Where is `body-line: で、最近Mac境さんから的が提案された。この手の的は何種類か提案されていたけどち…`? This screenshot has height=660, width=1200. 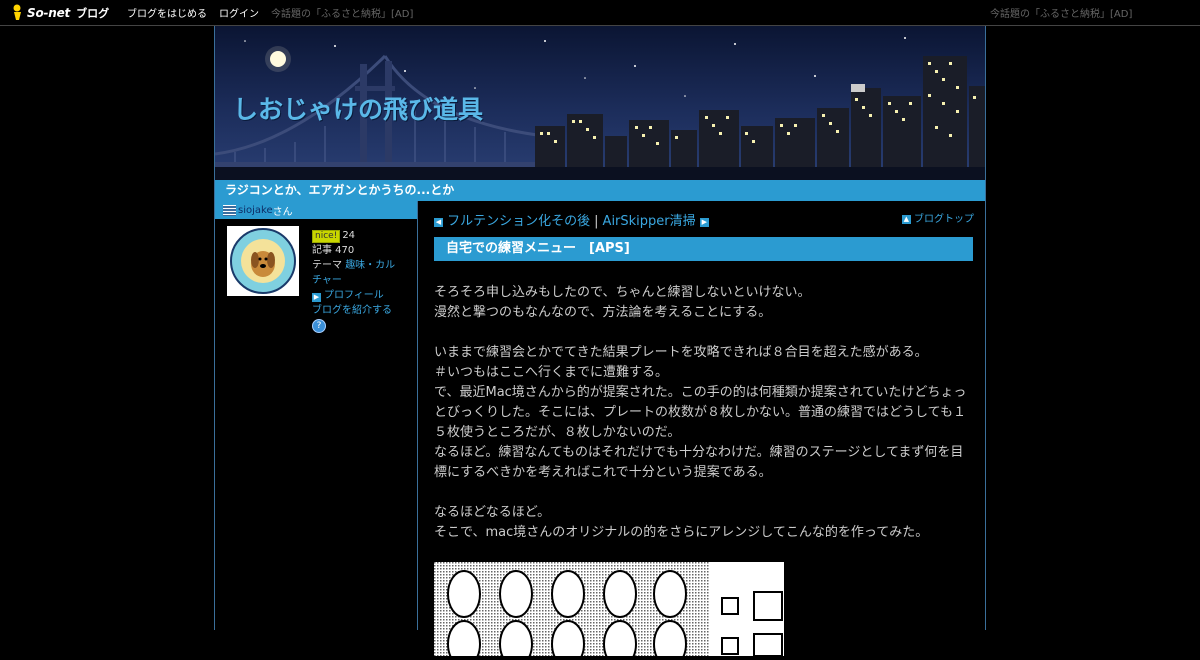
body-line: で、最近Mac境さんから的が提案された。この手の的は何種類か提案されていたけどち… is located at coordinates (700, 412).